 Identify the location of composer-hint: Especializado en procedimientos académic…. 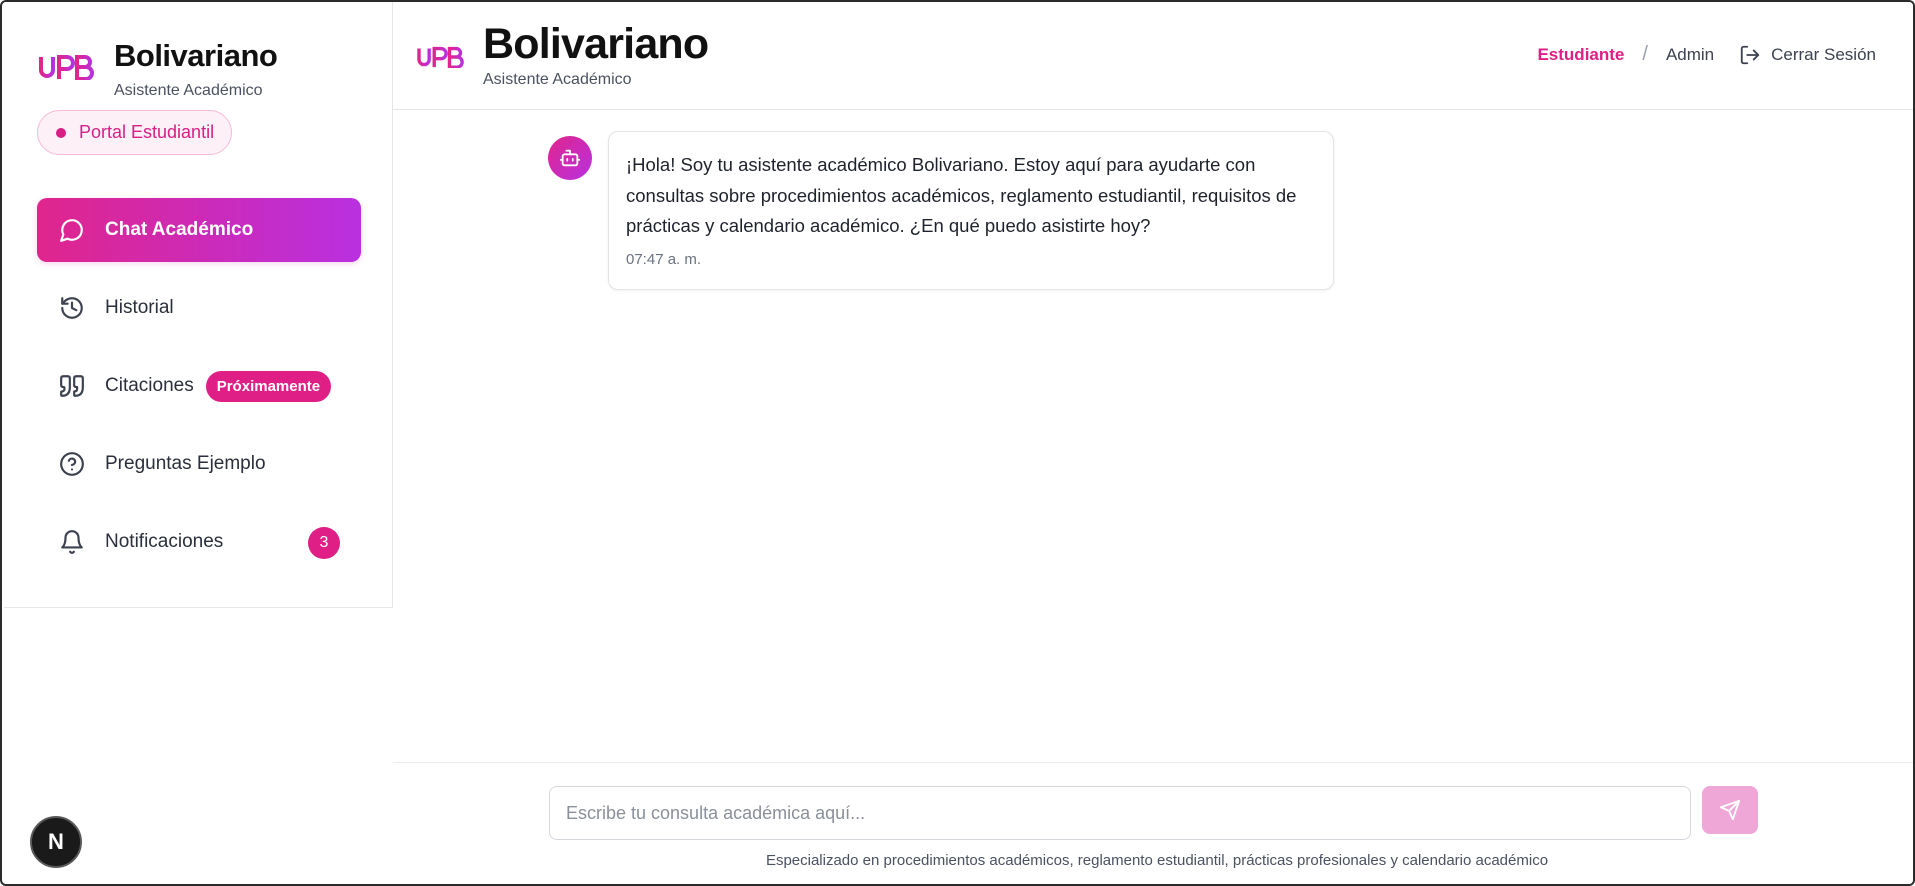
(1157, 860).